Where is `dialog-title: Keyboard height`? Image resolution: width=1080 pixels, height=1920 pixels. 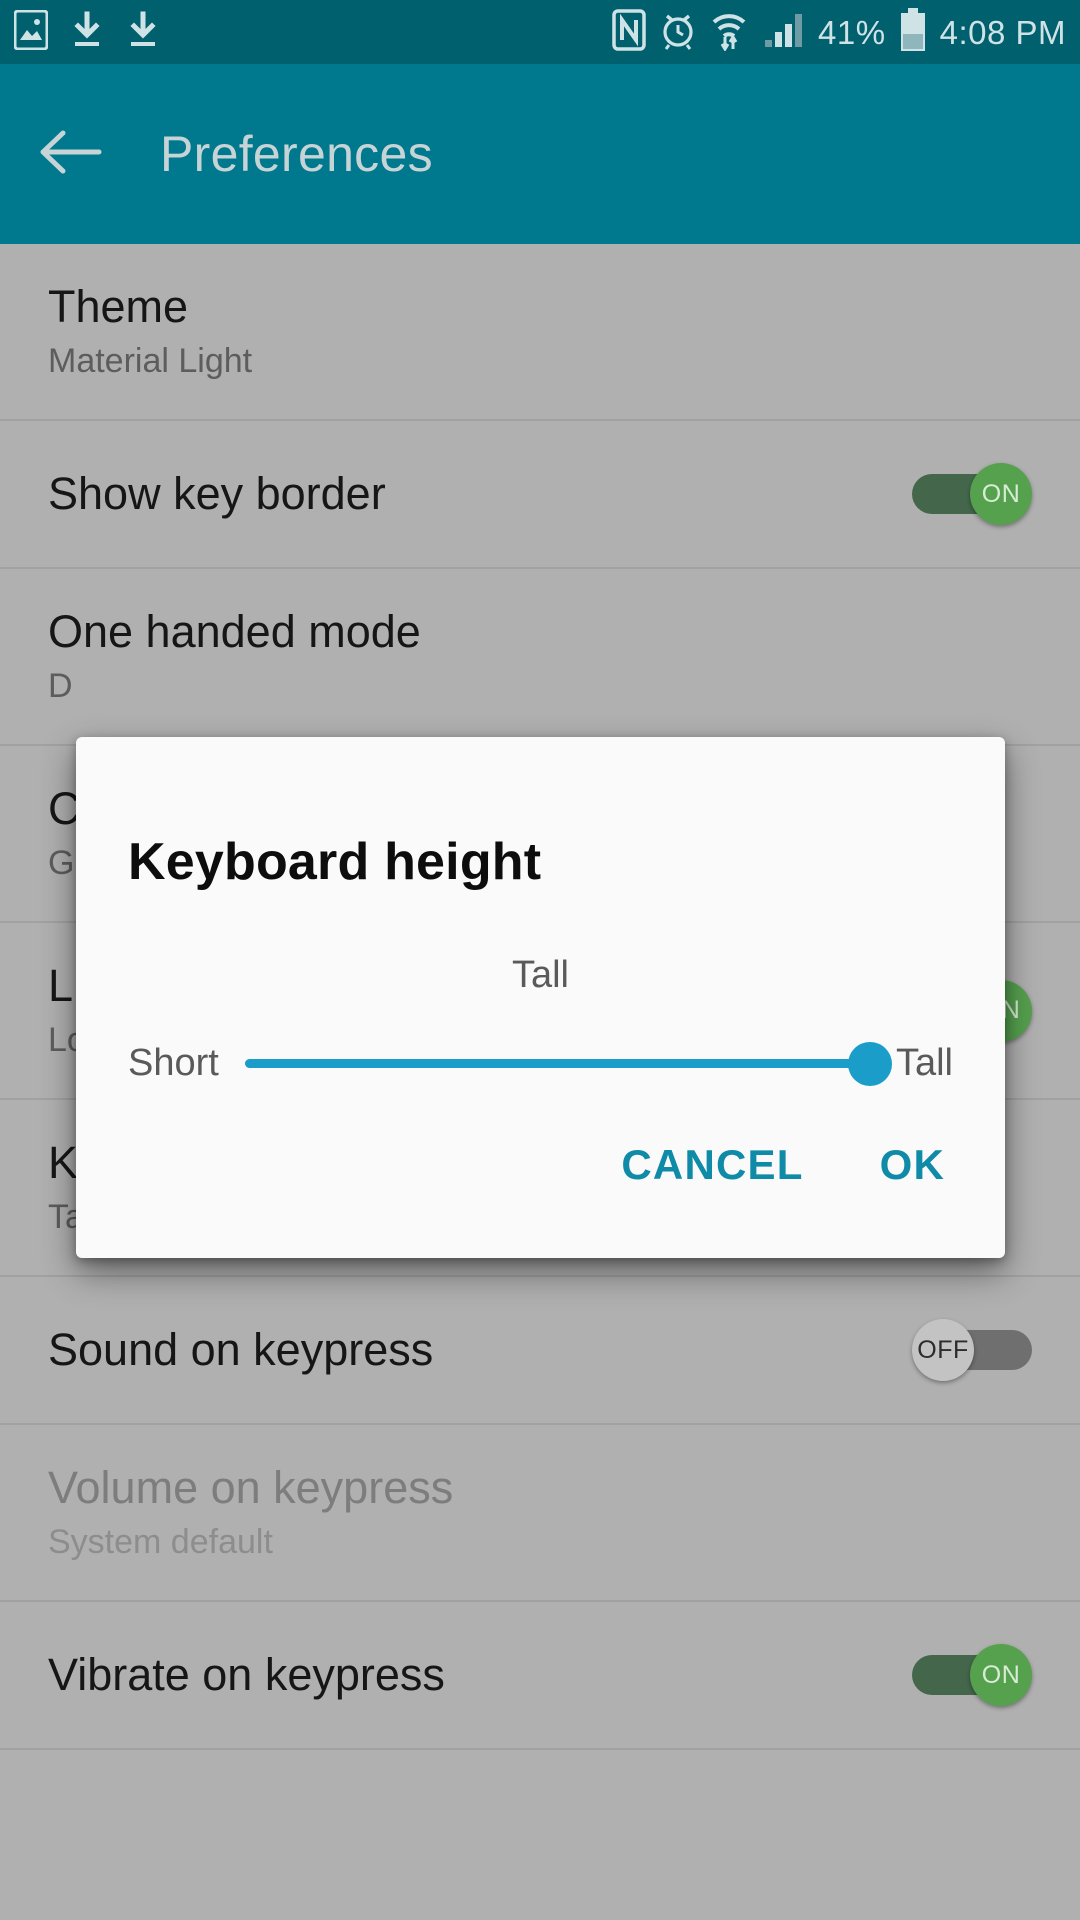
dialog-title: Keyboard height is located at coordinates (335, 862).